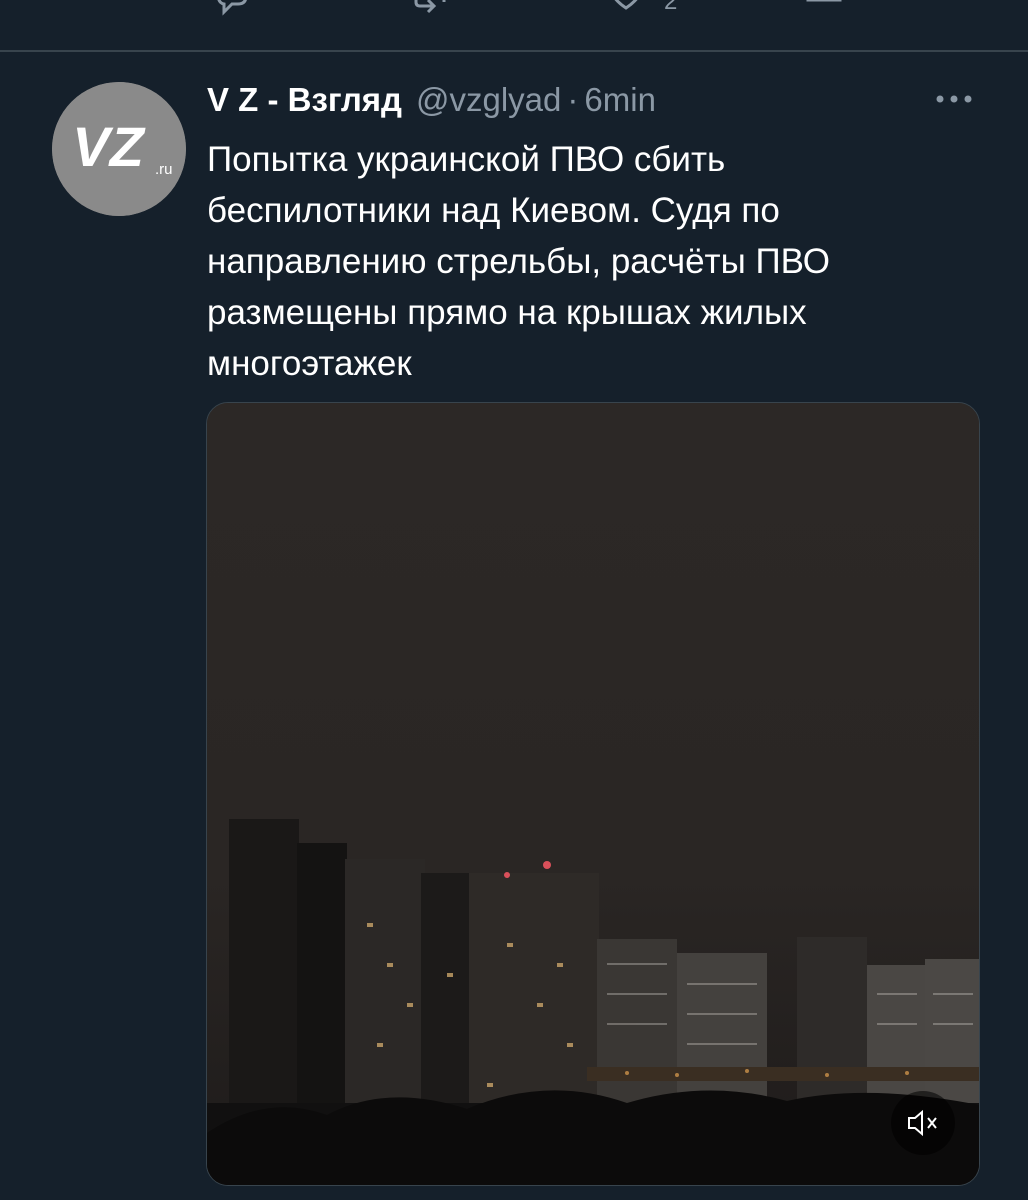 The image size is (1028, 1200). Describe the element at coordinates (493, 210) in the screenshot. I see `tweet-text-line: беспилотники над Киевом. Судя по` at that location.